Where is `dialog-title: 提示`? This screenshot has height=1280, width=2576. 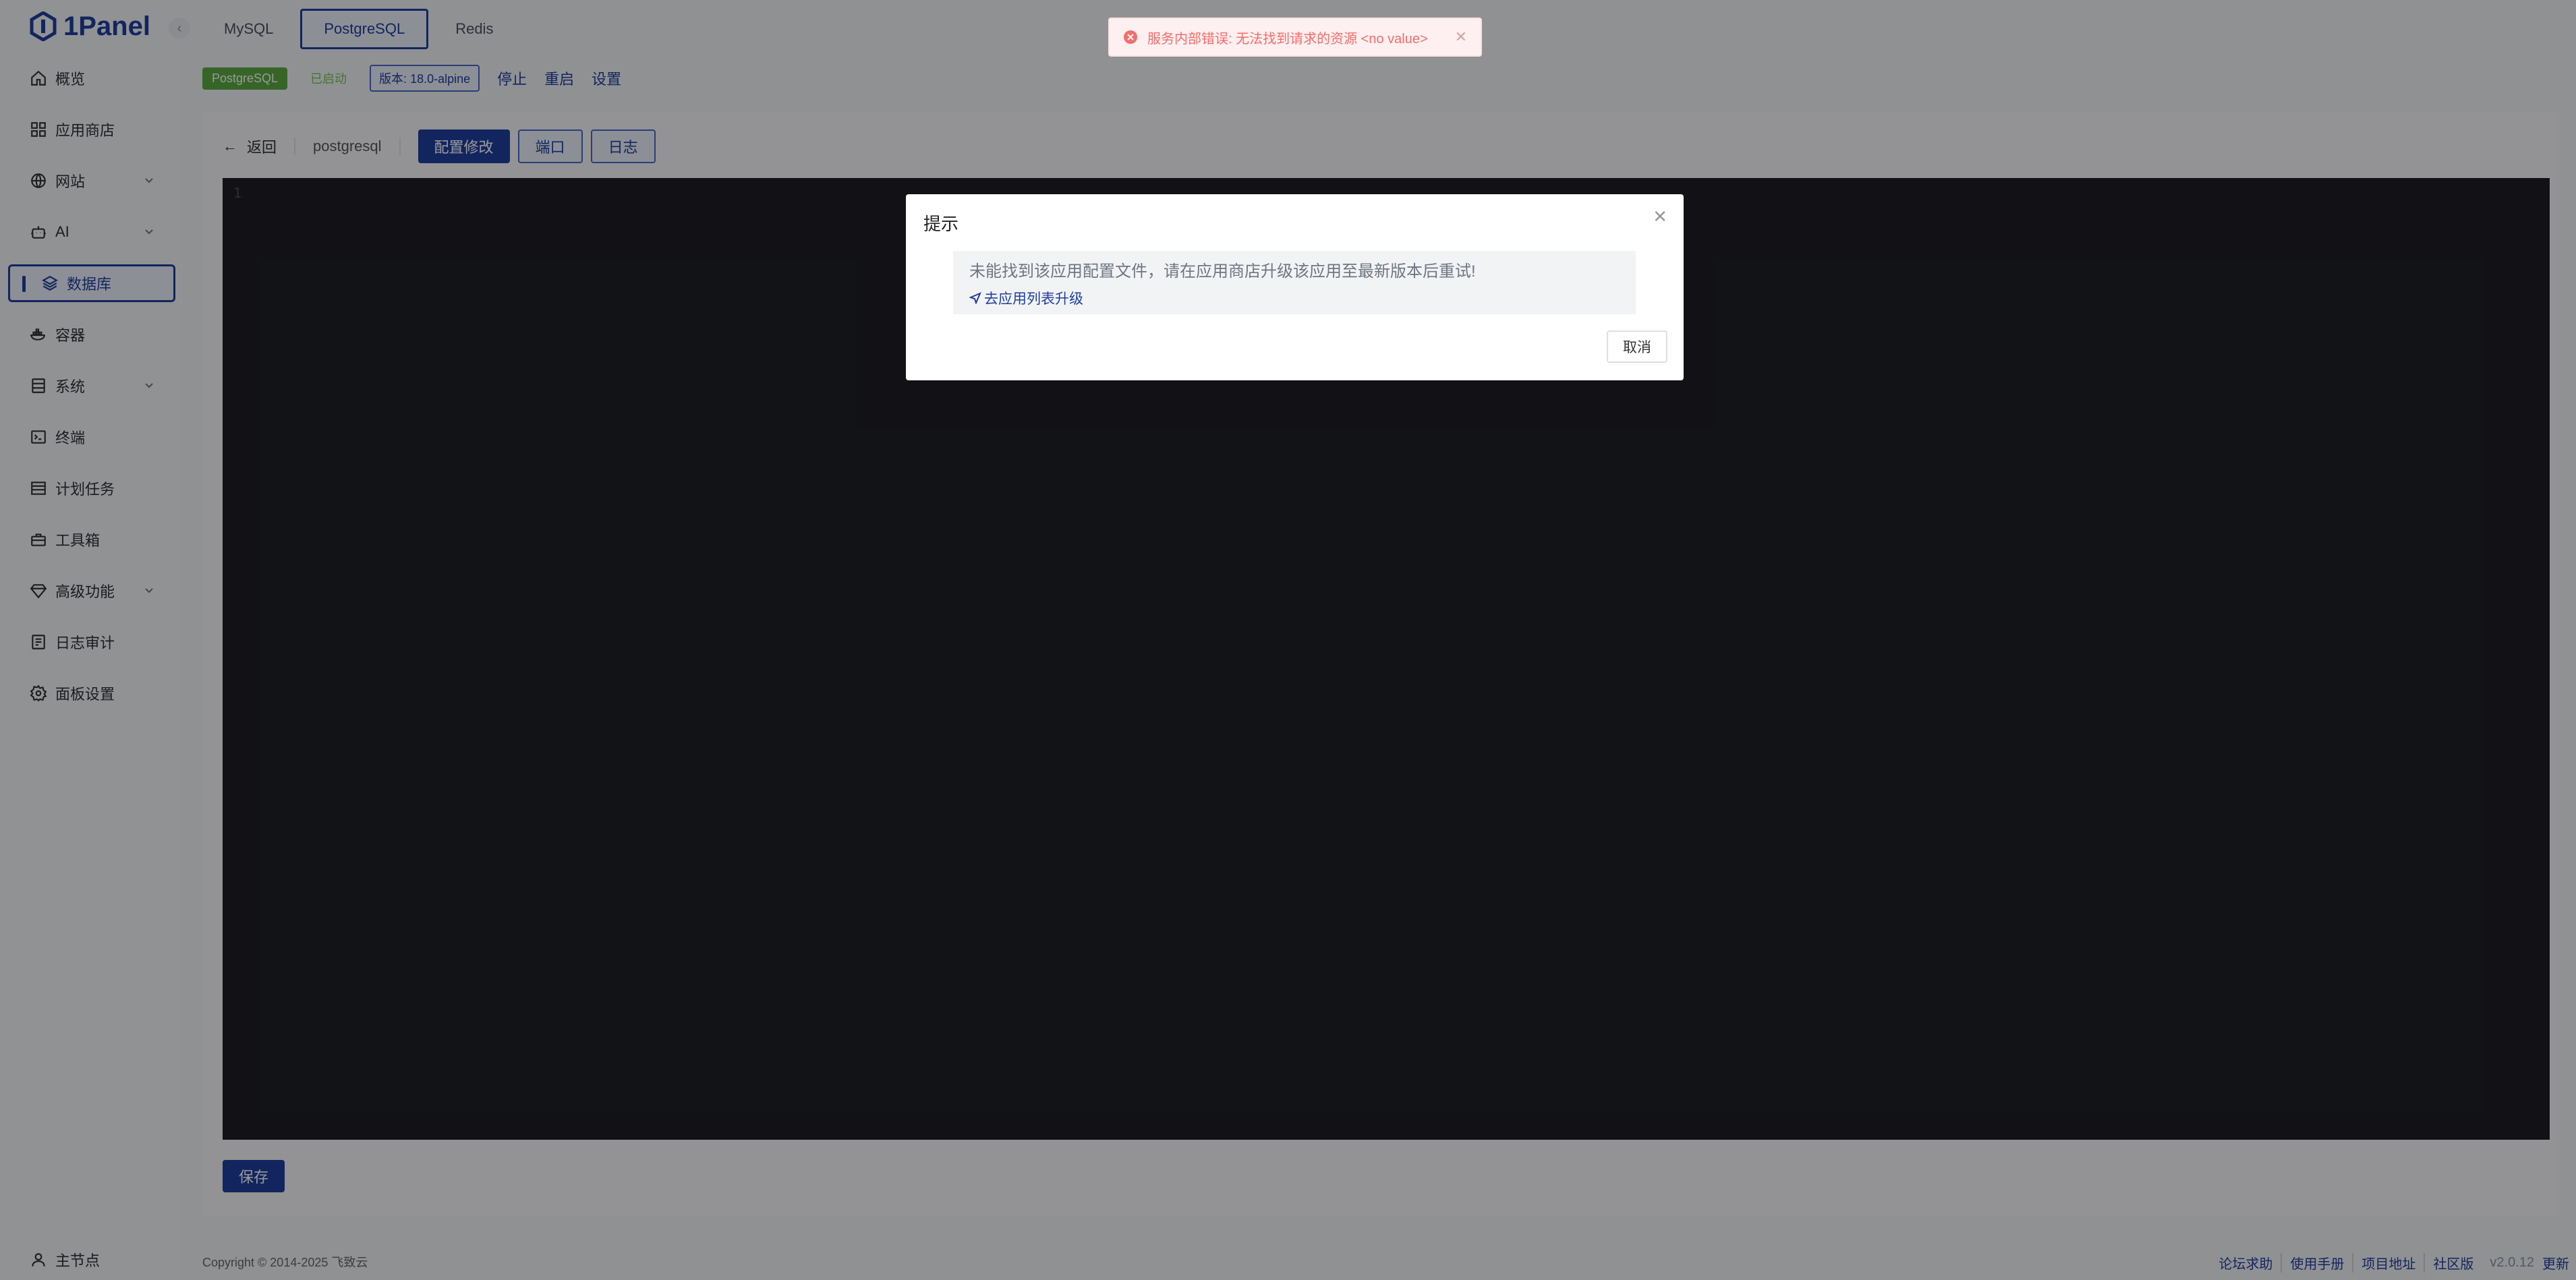 dialog-title: 提示 is located at coordinates (941, 224).